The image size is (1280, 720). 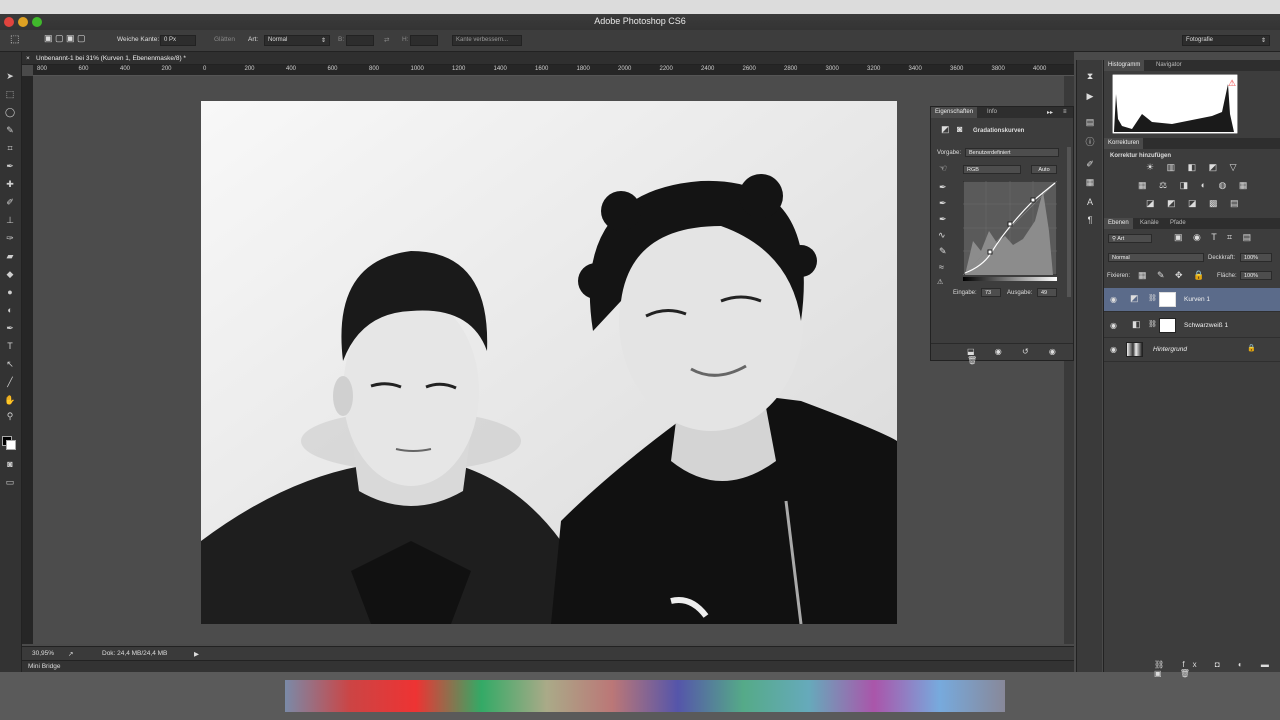 I want to click on layer-row: ◉ ◧ ⛓ Schwarzweiß 1, so click(x=1192, y=326).